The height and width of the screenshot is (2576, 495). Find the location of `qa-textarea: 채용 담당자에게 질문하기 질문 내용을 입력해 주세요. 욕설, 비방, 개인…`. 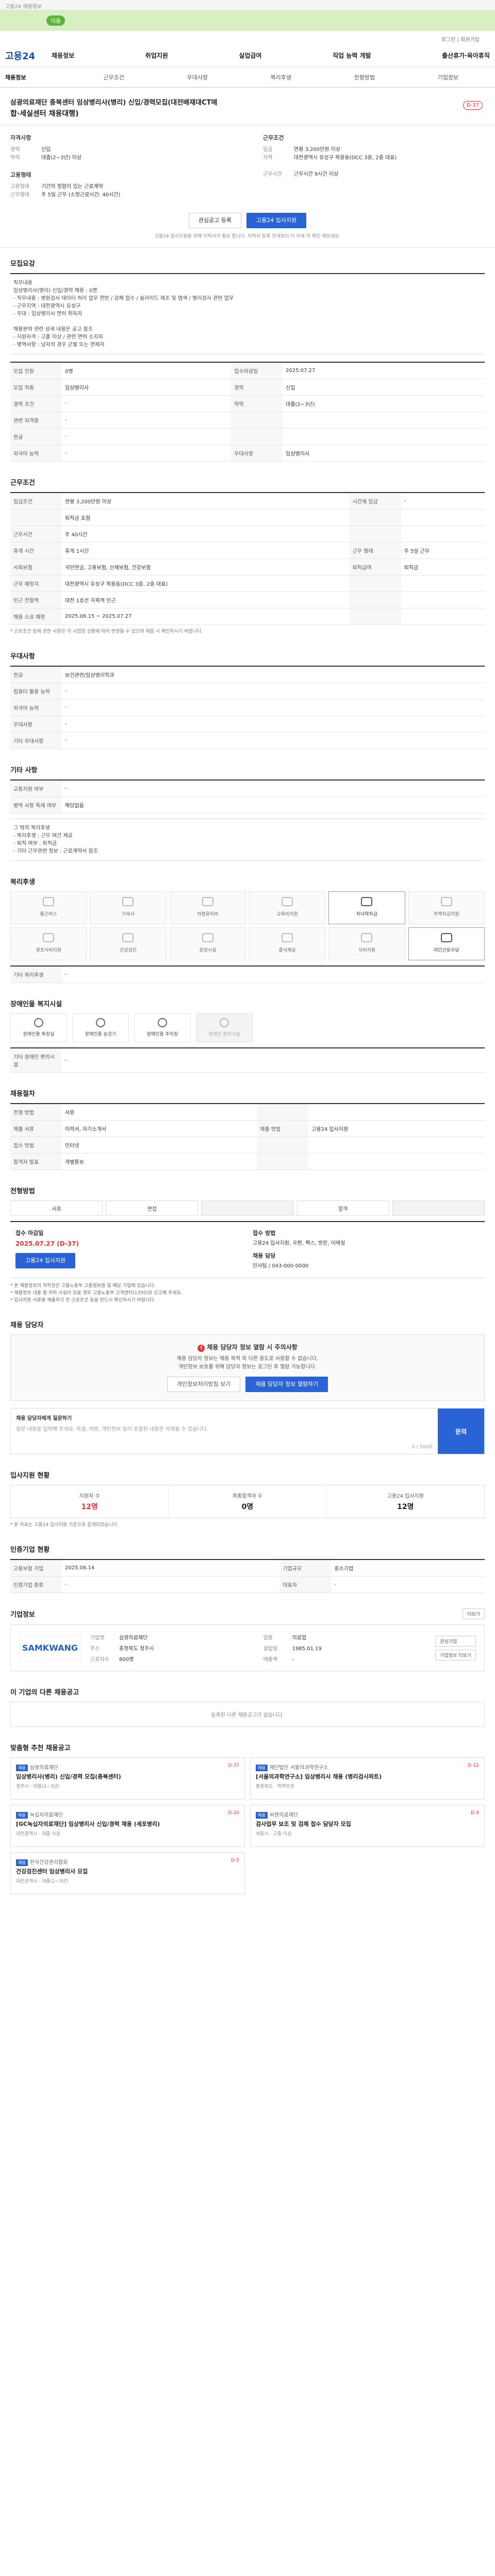

qa-textarea: 채용 담당자에게 질문하기 질문 내용을 입력해 주세요. 욕설, 비방, 개인… is located at coordinates (225, 1432).